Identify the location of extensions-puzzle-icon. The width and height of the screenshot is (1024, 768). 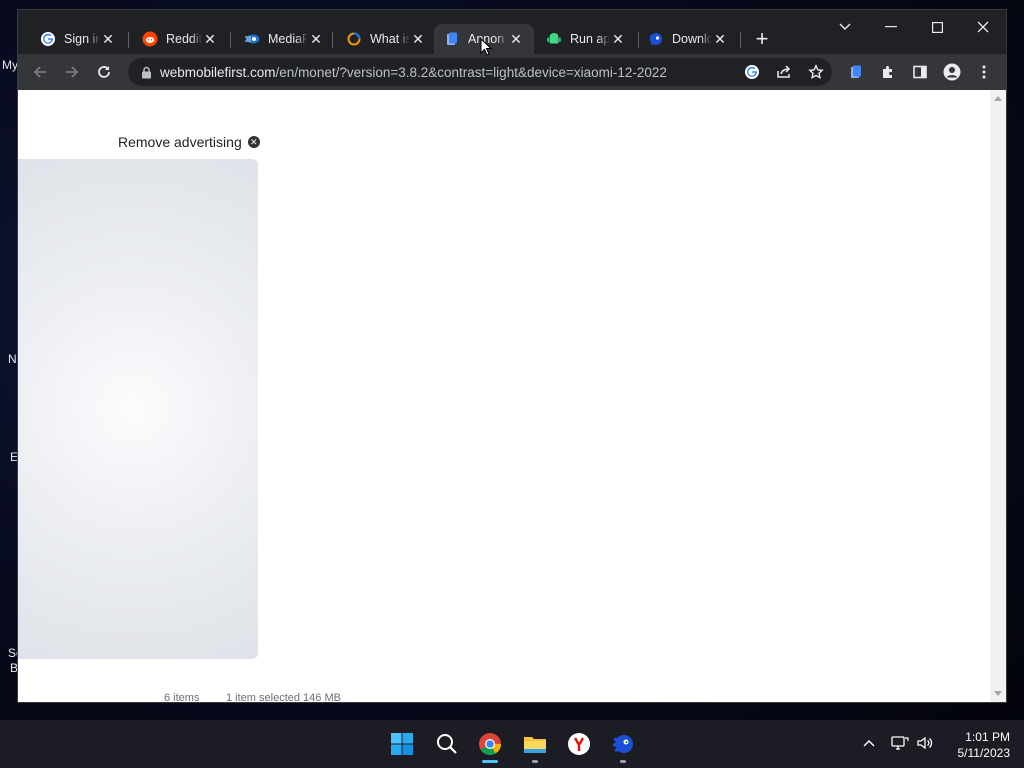
(888, 72).